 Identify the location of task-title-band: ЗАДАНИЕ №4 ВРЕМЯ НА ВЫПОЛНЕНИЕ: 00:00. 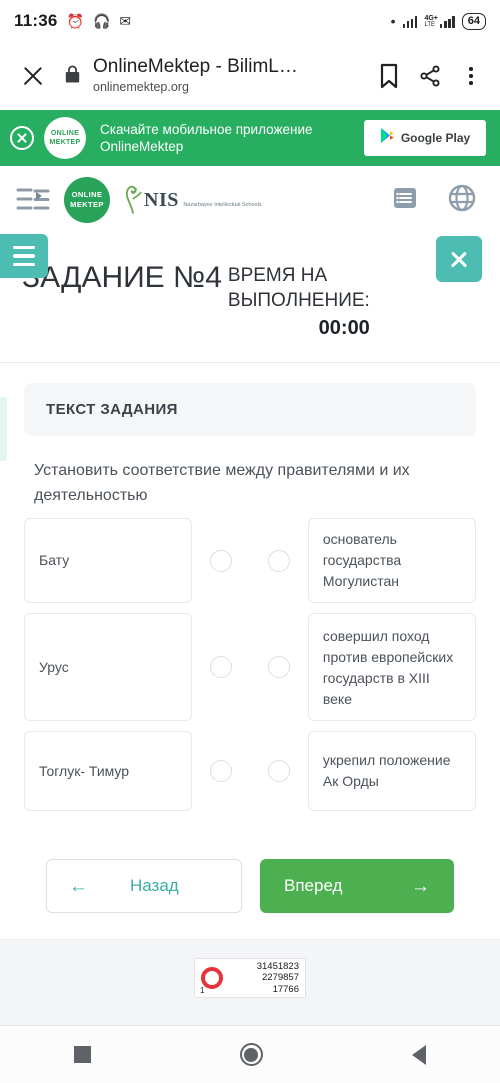
(250, 298).